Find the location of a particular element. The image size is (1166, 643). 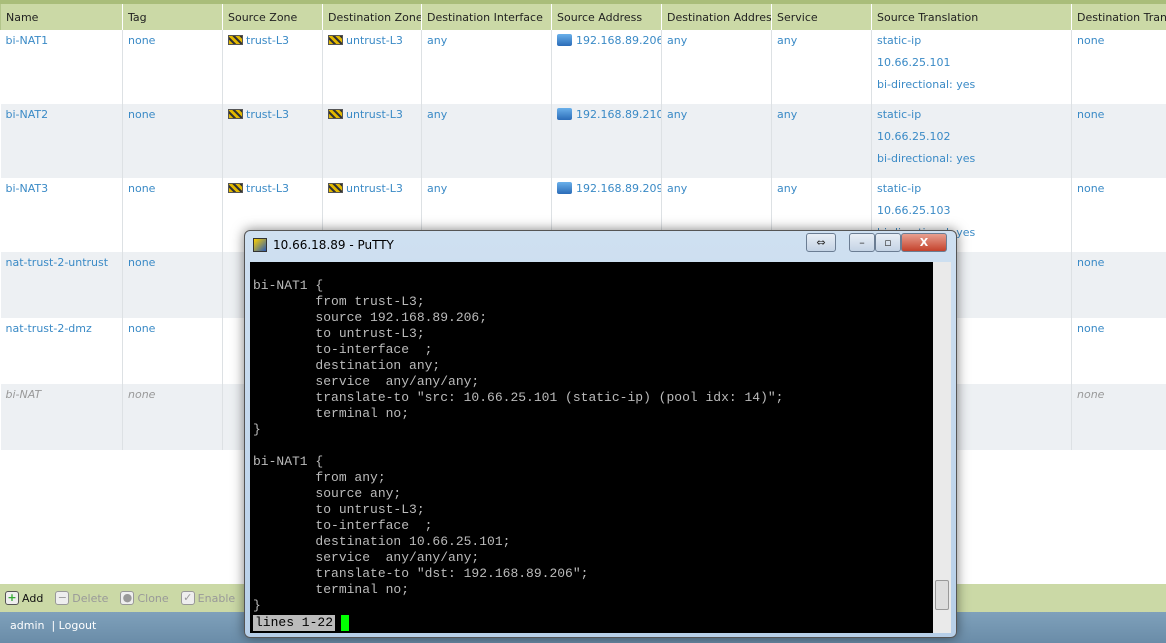

terminal-line: to untrust-L3; is located at coordinates (339, 333).